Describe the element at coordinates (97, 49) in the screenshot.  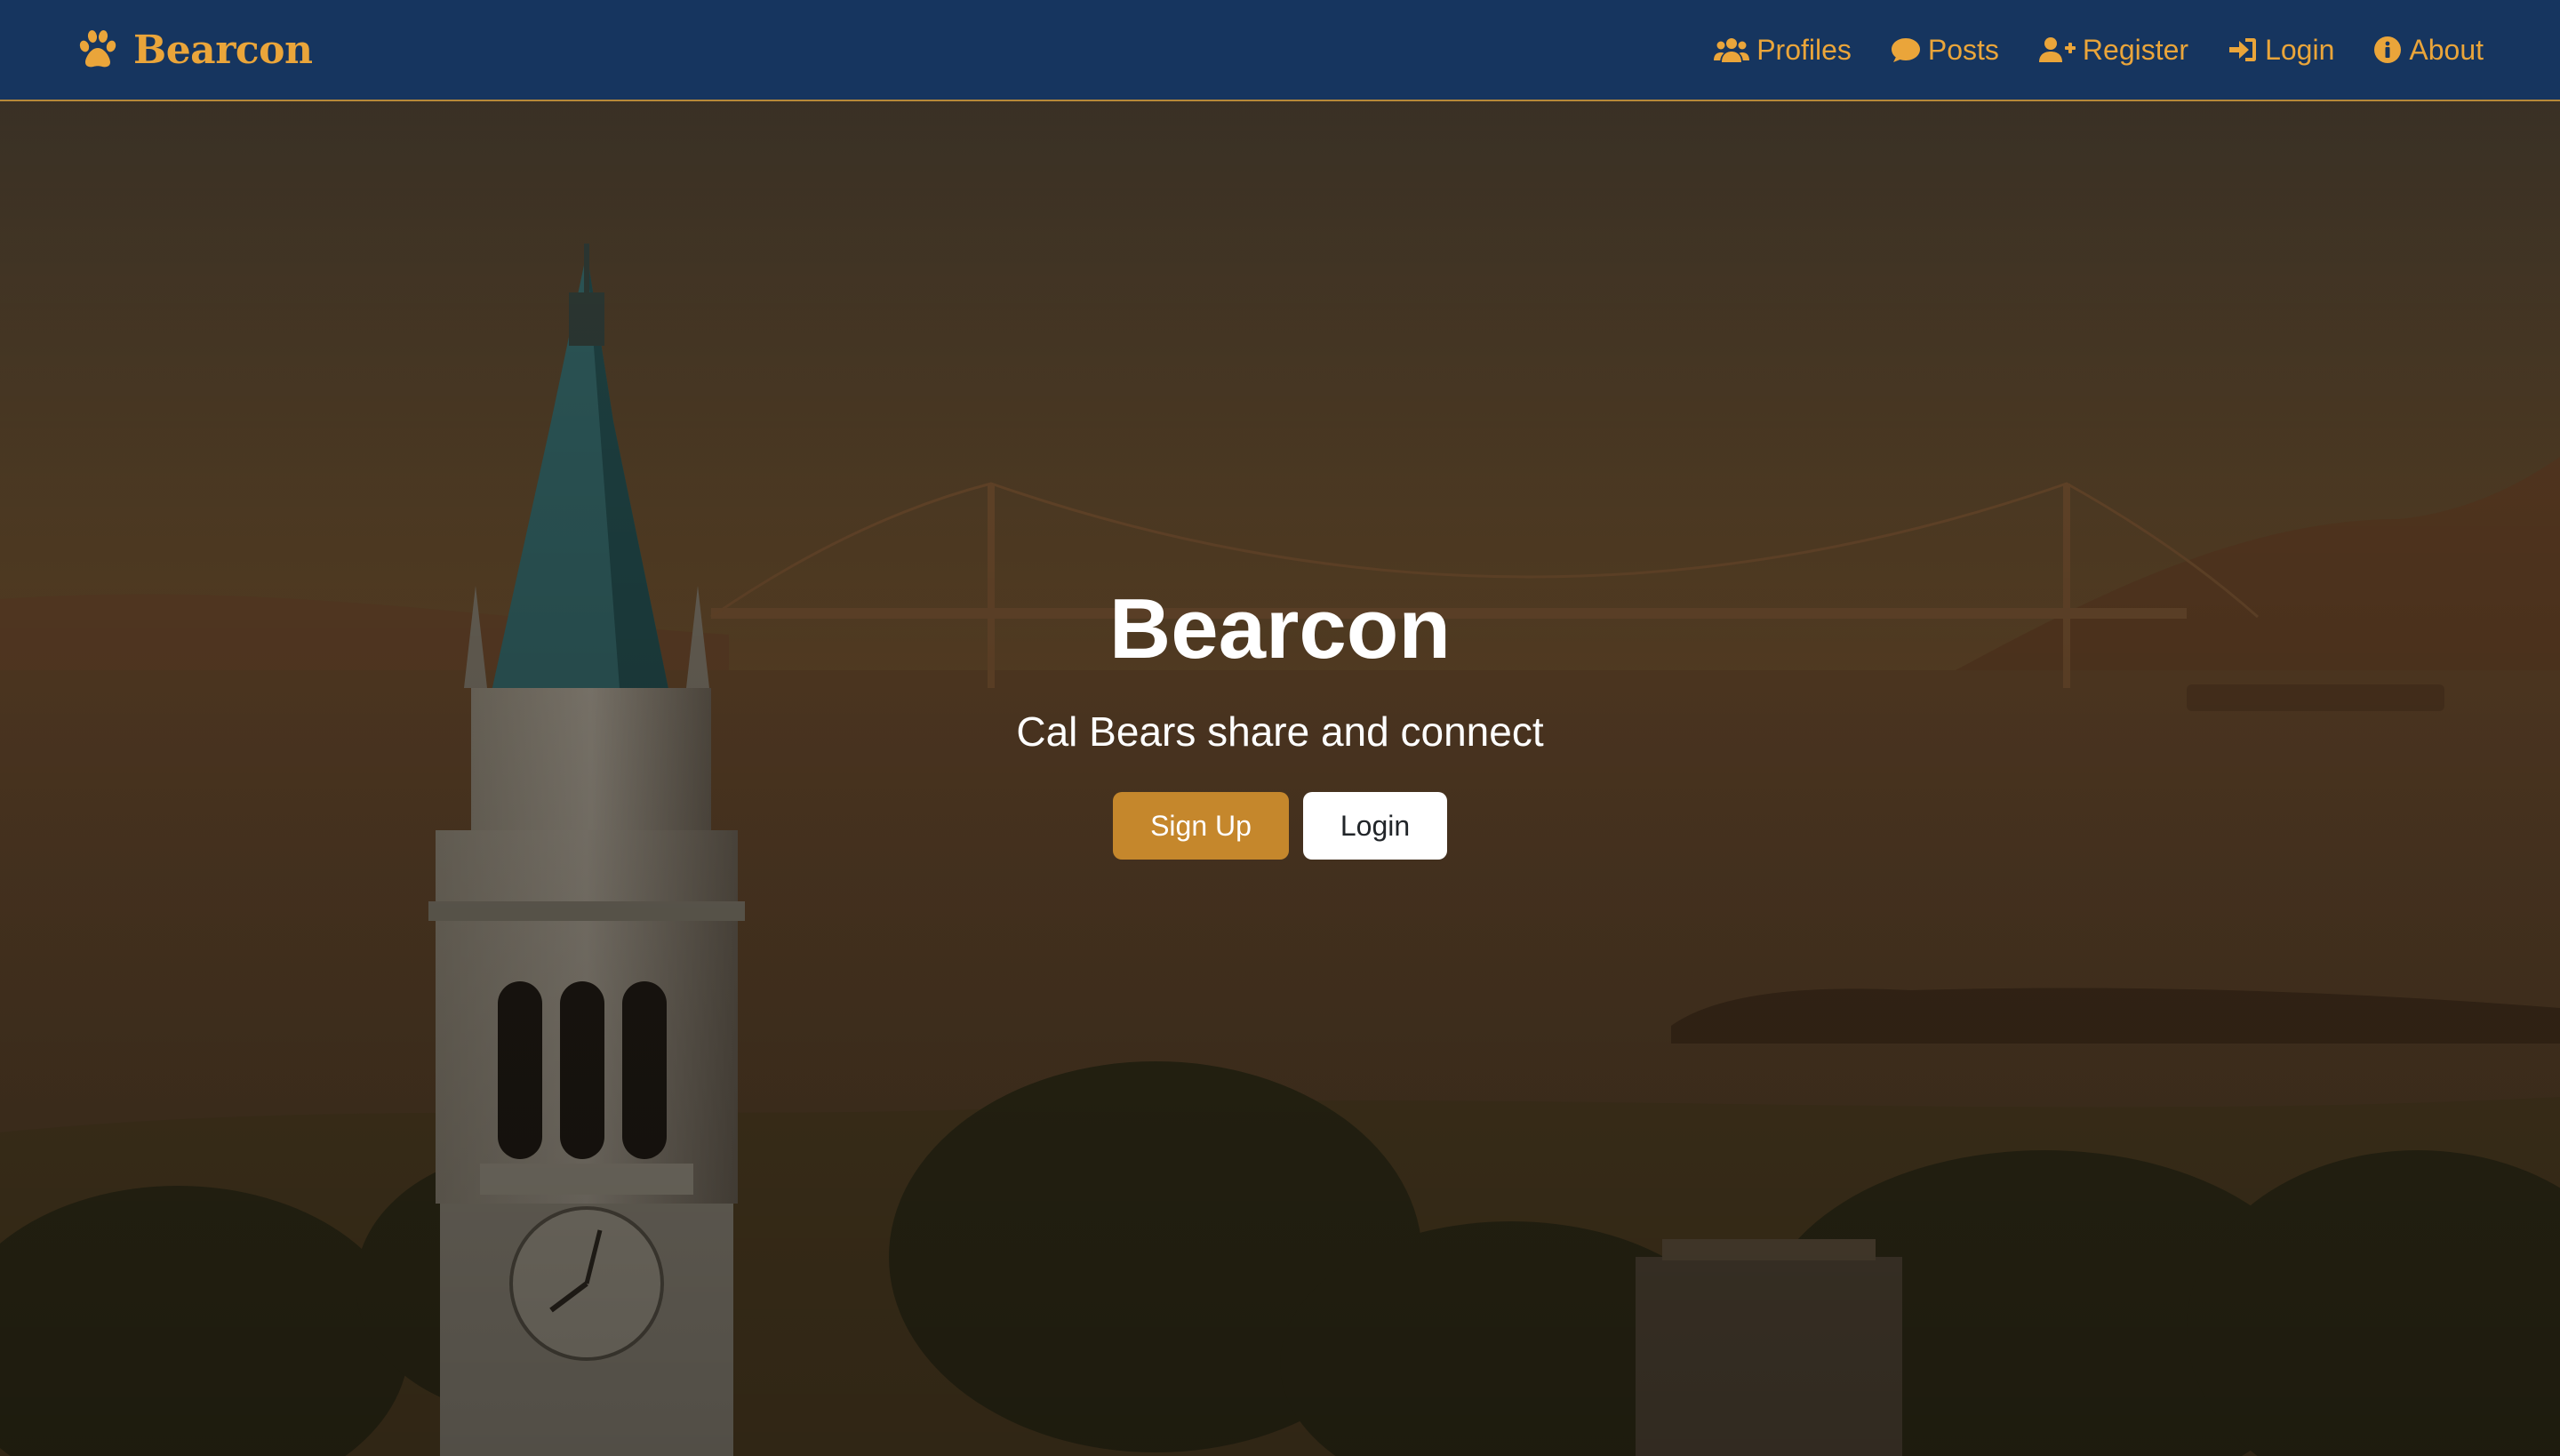
I see `paw-icon` at that location.